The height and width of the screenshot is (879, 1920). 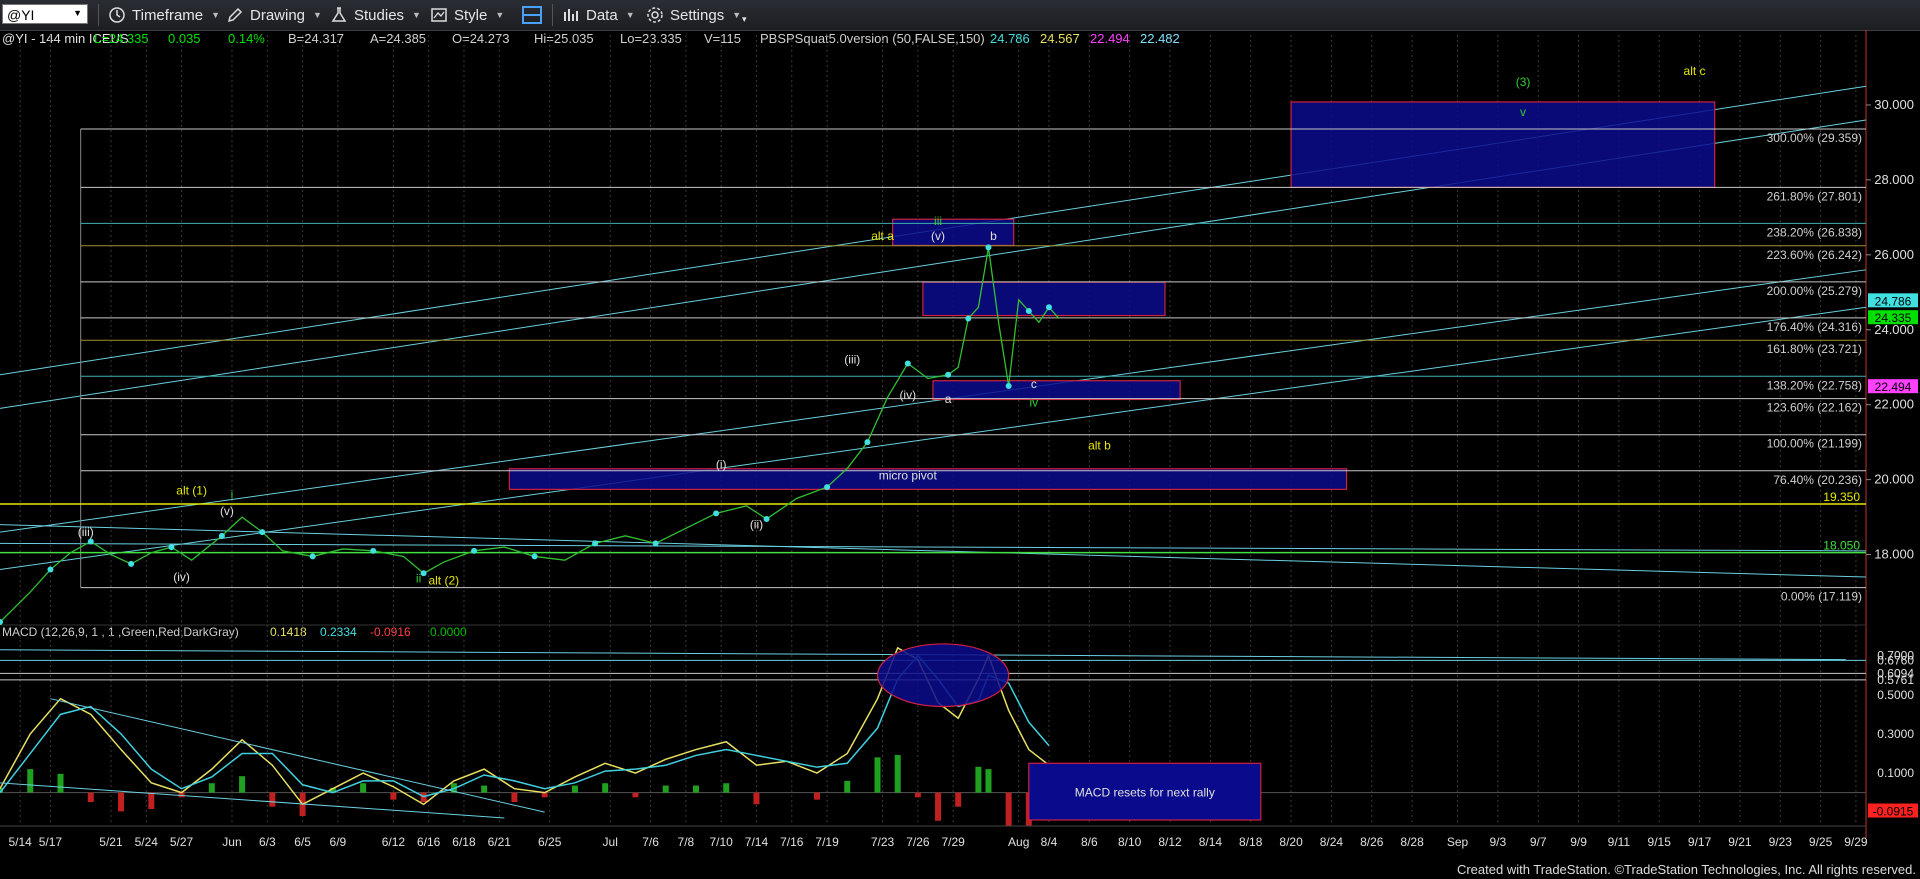 I want to click on time-tick-label: 8/26, so click(x=1372, y=842).